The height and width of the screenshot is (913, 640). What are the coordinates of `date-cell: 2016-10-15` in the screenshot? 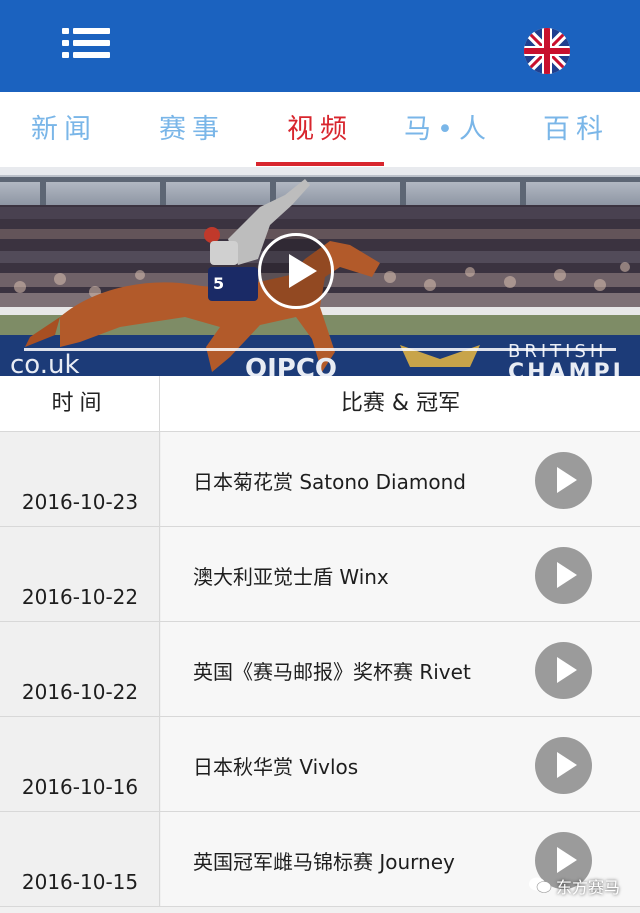 It's located at (80, 859).